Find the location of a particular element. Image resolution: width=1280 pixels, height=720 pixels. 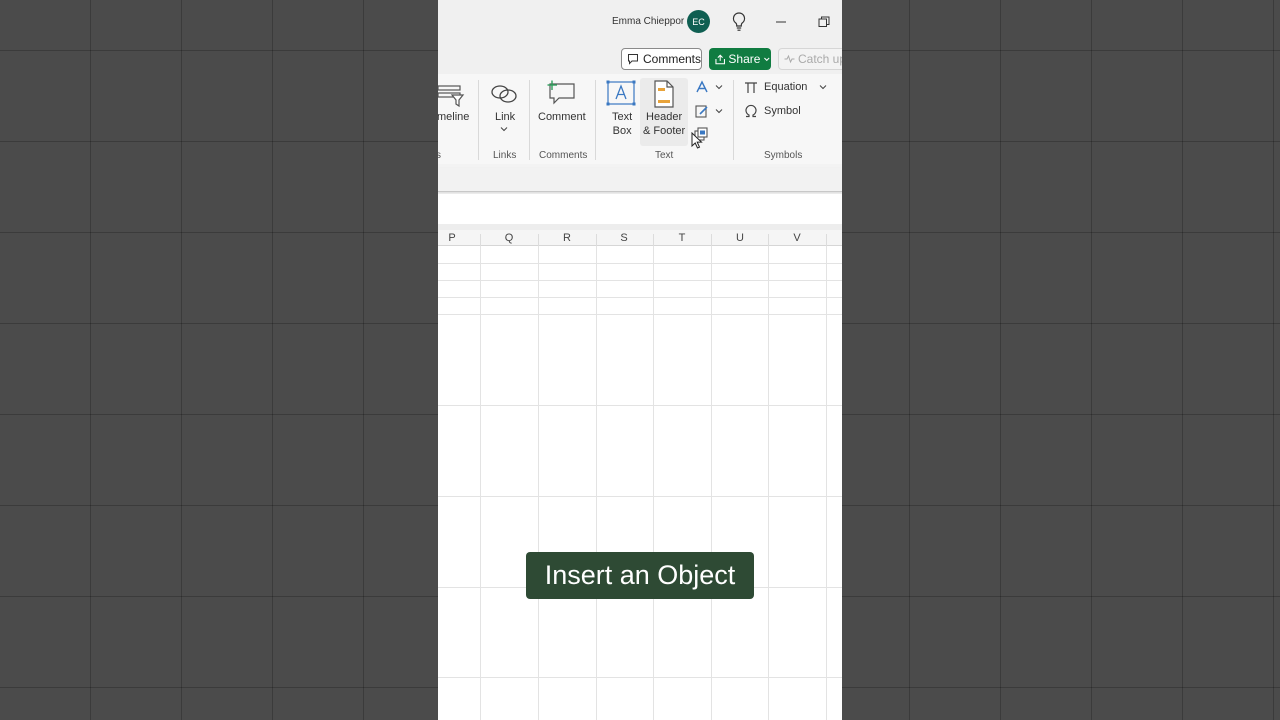

formula-bar-area is located at coordinates (640, 179).